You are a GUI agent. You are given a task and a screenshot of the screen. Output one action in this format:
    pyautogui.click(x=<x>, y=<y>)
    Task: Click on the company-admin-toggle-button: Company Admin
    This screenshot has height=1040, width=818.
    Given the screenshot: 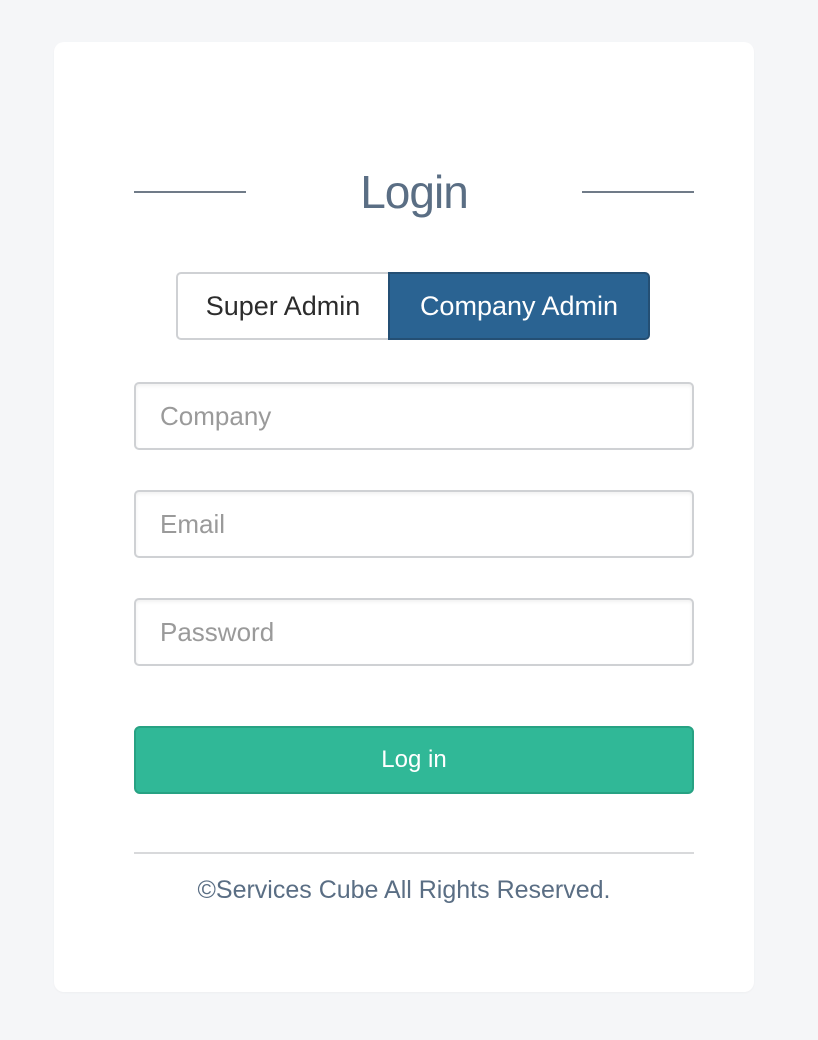 What is the action you would take?
    pyautogui.click(x=519, y=306)
    